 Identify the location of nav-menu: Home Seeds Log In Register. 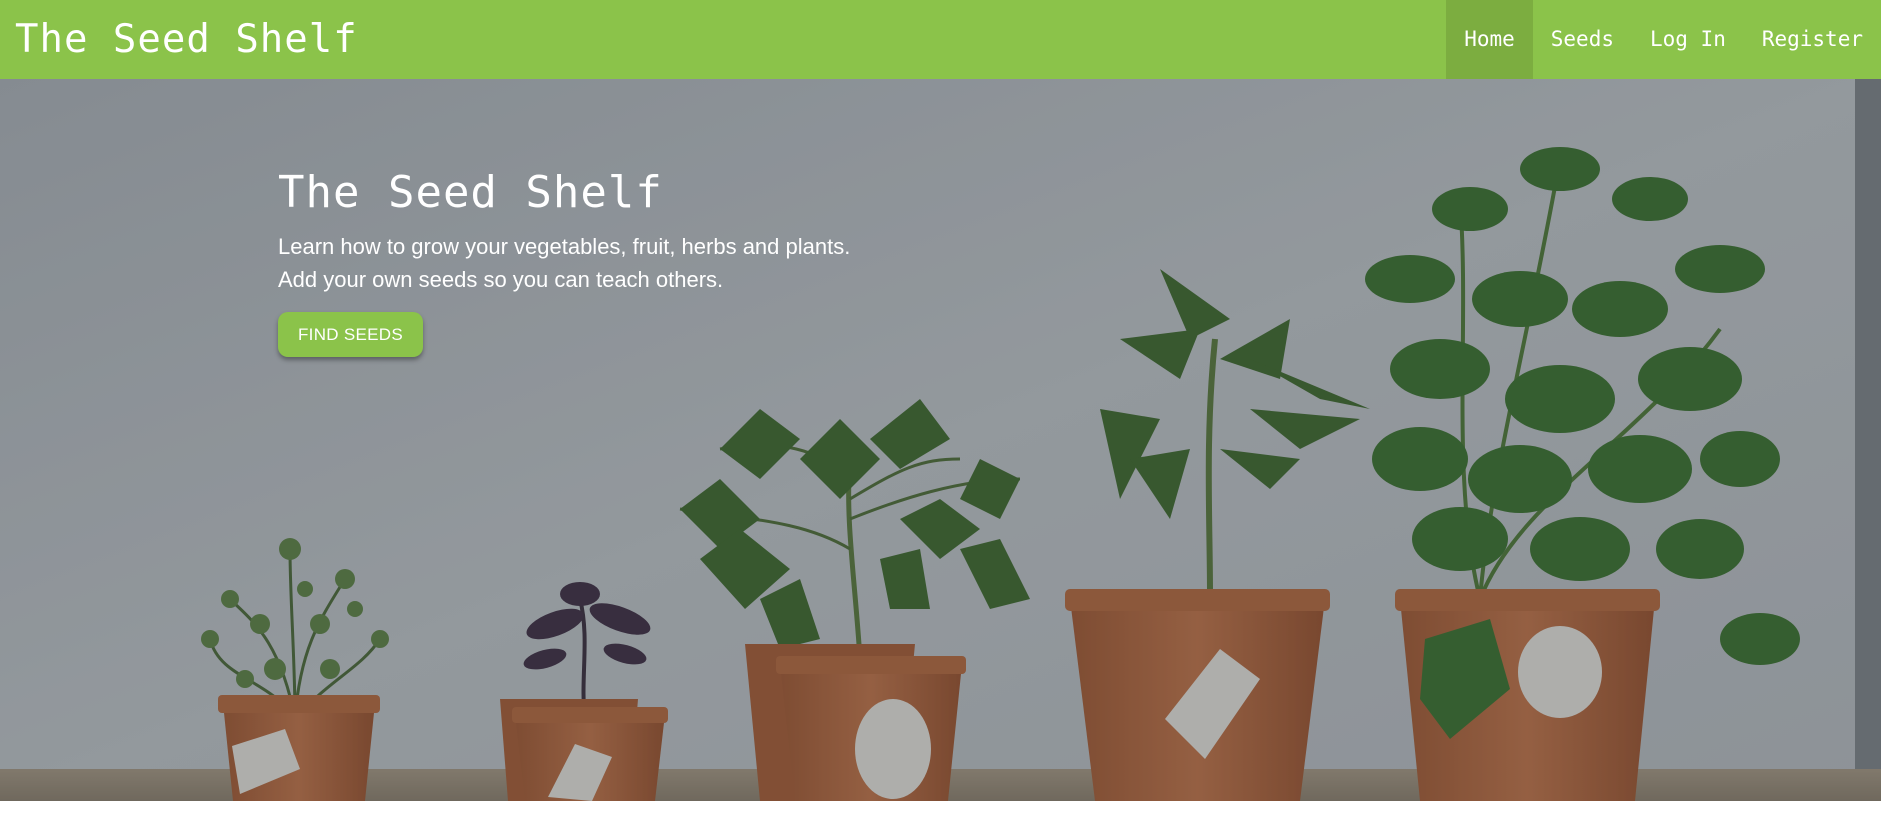
(1663, 39).